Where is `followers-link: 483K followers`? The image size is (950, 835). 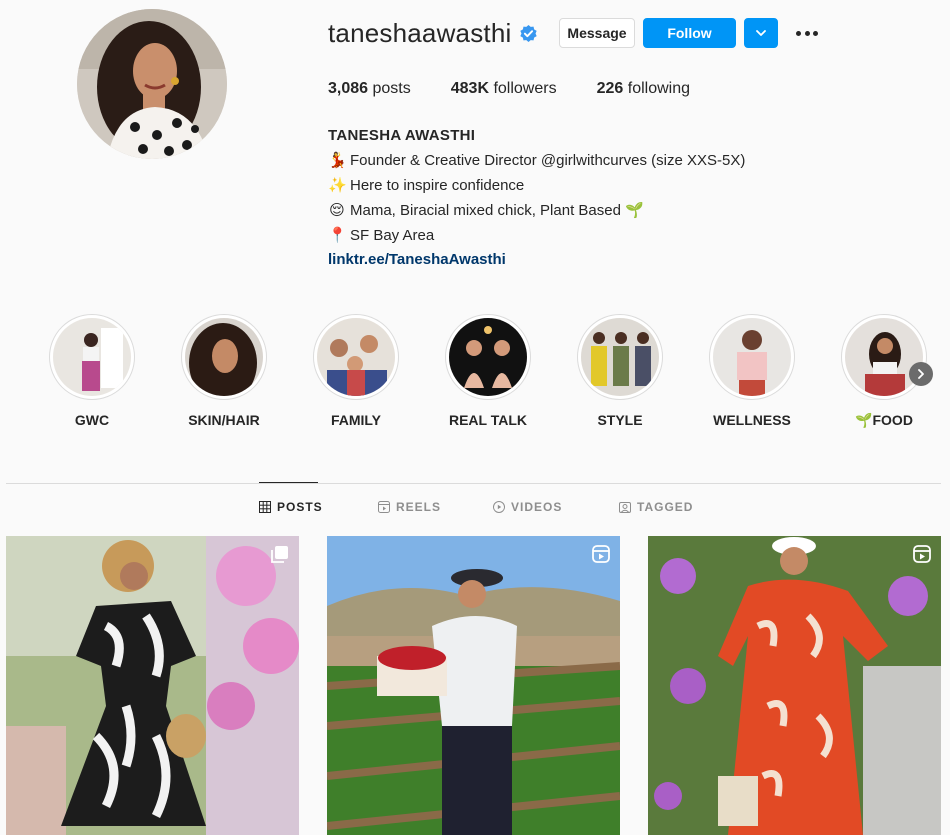 followers-link: 483K followers is located at coordinates (504, 89).